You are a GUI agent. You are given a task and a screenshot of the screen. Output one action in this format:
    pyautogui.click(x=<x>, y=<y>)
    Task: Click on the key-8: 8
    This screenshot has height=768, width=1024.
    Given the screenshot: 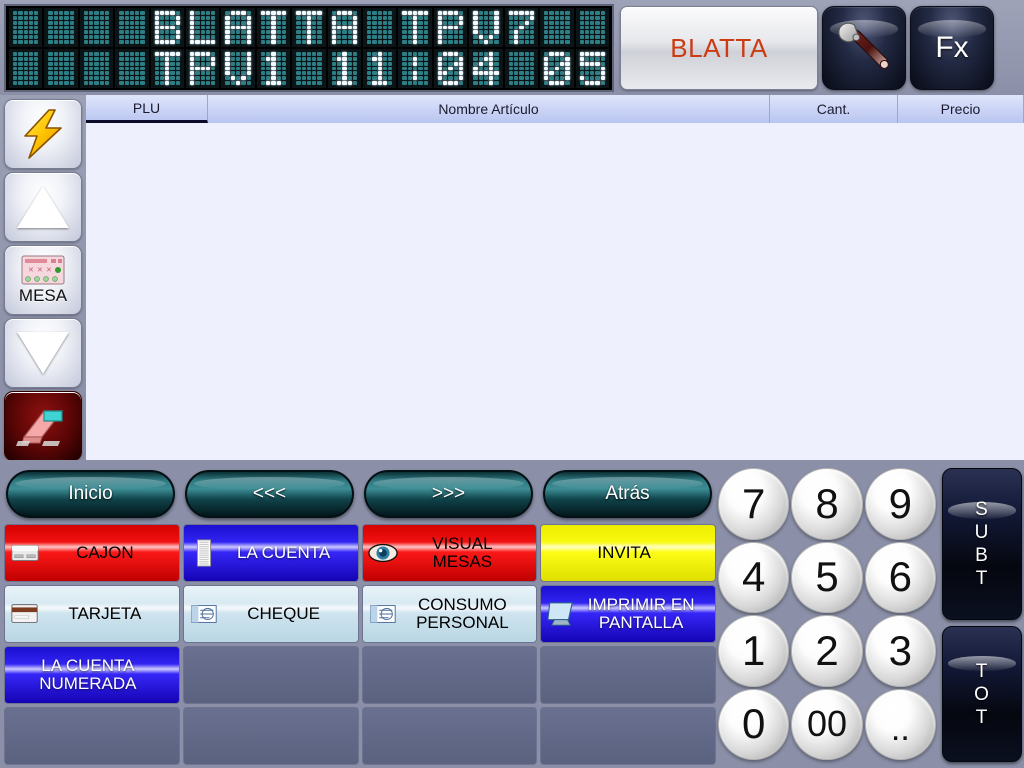 What is the action you would take?
    pyautogui.click(x=827, y=504)
    